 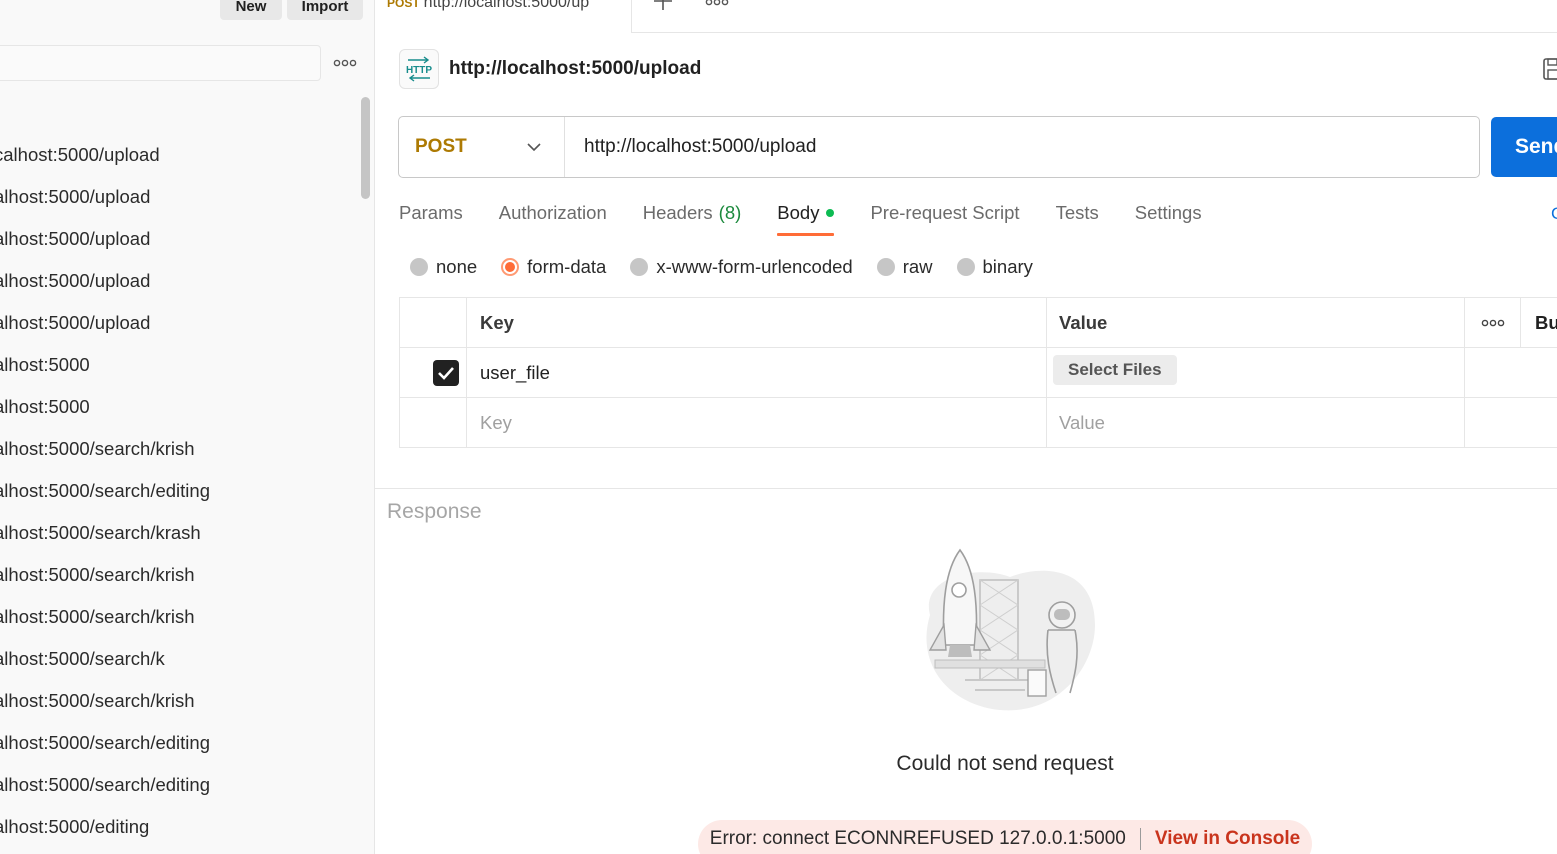 I want to click on checkmark-icon, so click(x=446, y=373).